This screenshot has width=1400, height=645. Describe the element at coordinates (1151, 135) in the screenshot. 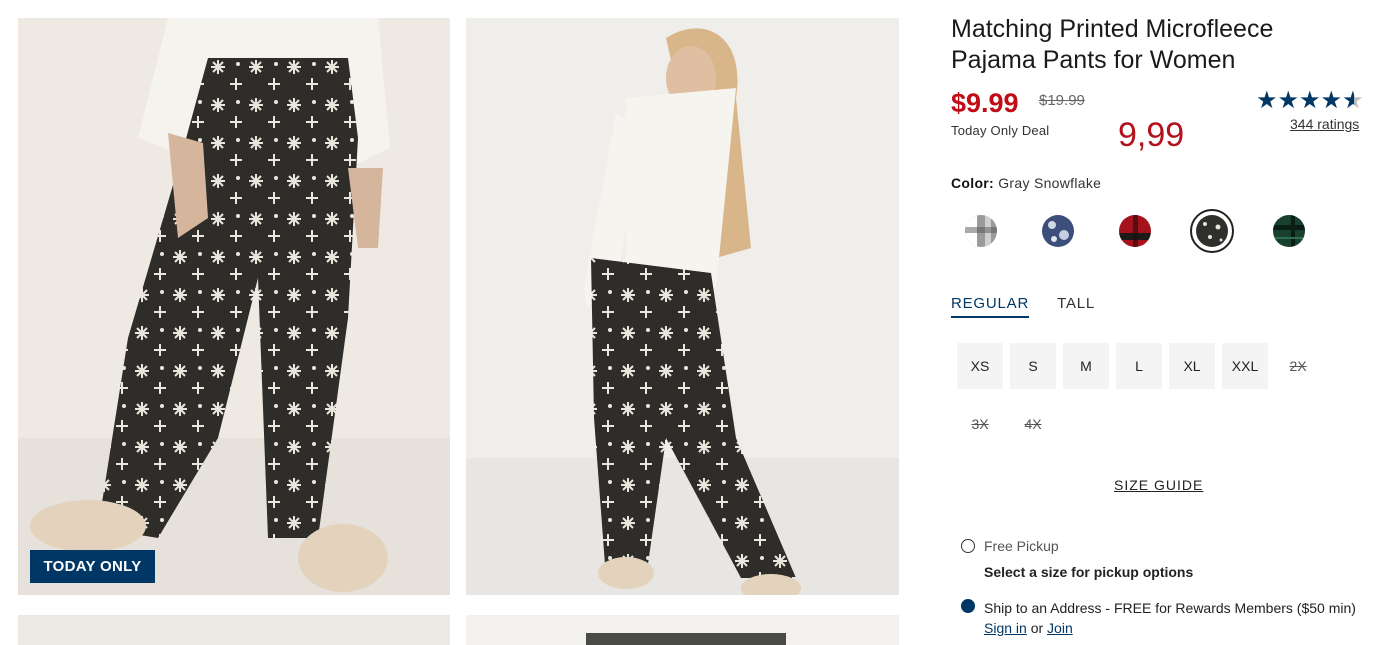

I see `alt-price-overlay: 9,99` at that location.